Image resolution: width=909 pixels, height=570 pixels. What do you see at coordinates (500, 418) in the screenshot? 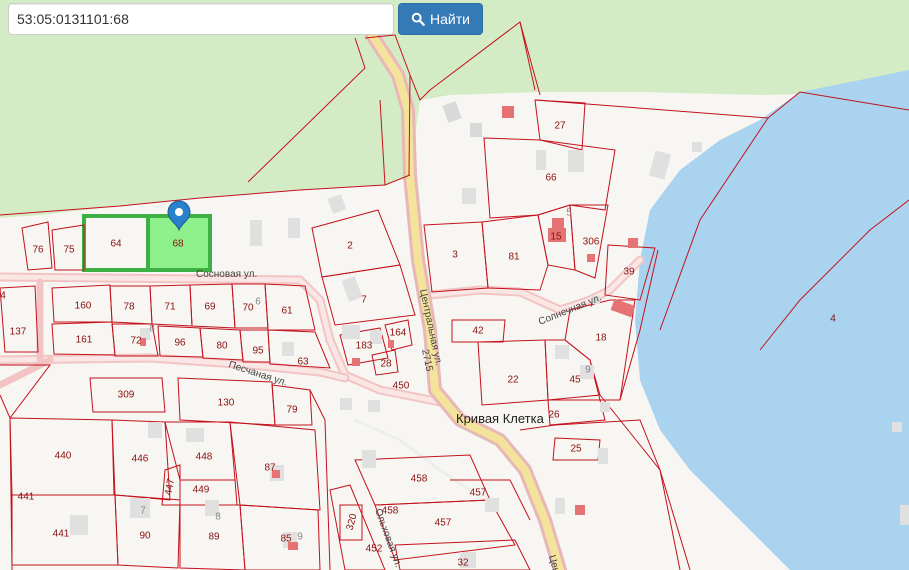
I see `place-name-label: Кривая Клетка` at bounding box center [500, 418].